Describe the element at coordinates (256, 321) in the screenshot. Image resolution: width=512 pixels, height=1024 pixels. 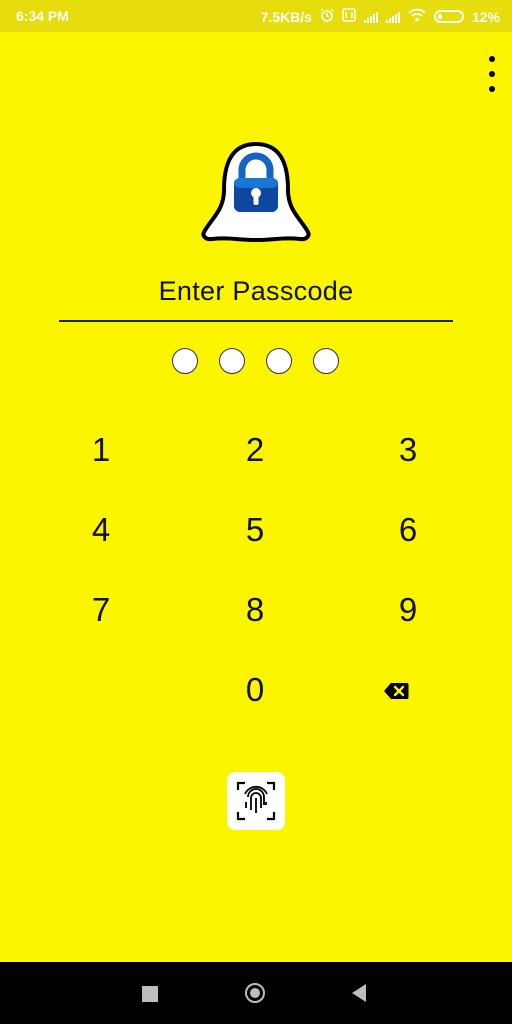
I see `divider` at that location.